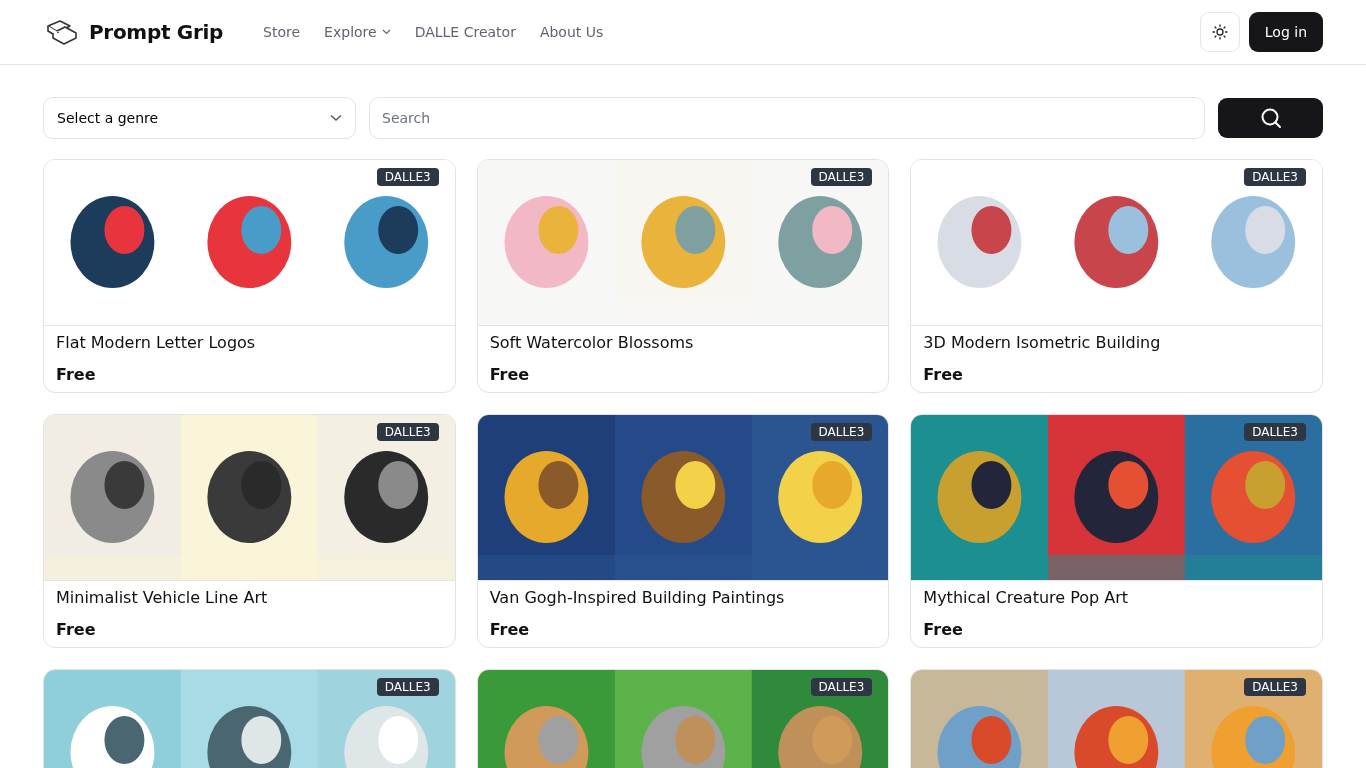 This screenshot has width=1366, height=768. I want to click on brand-name: Prompt Grip, so click(156, 32).